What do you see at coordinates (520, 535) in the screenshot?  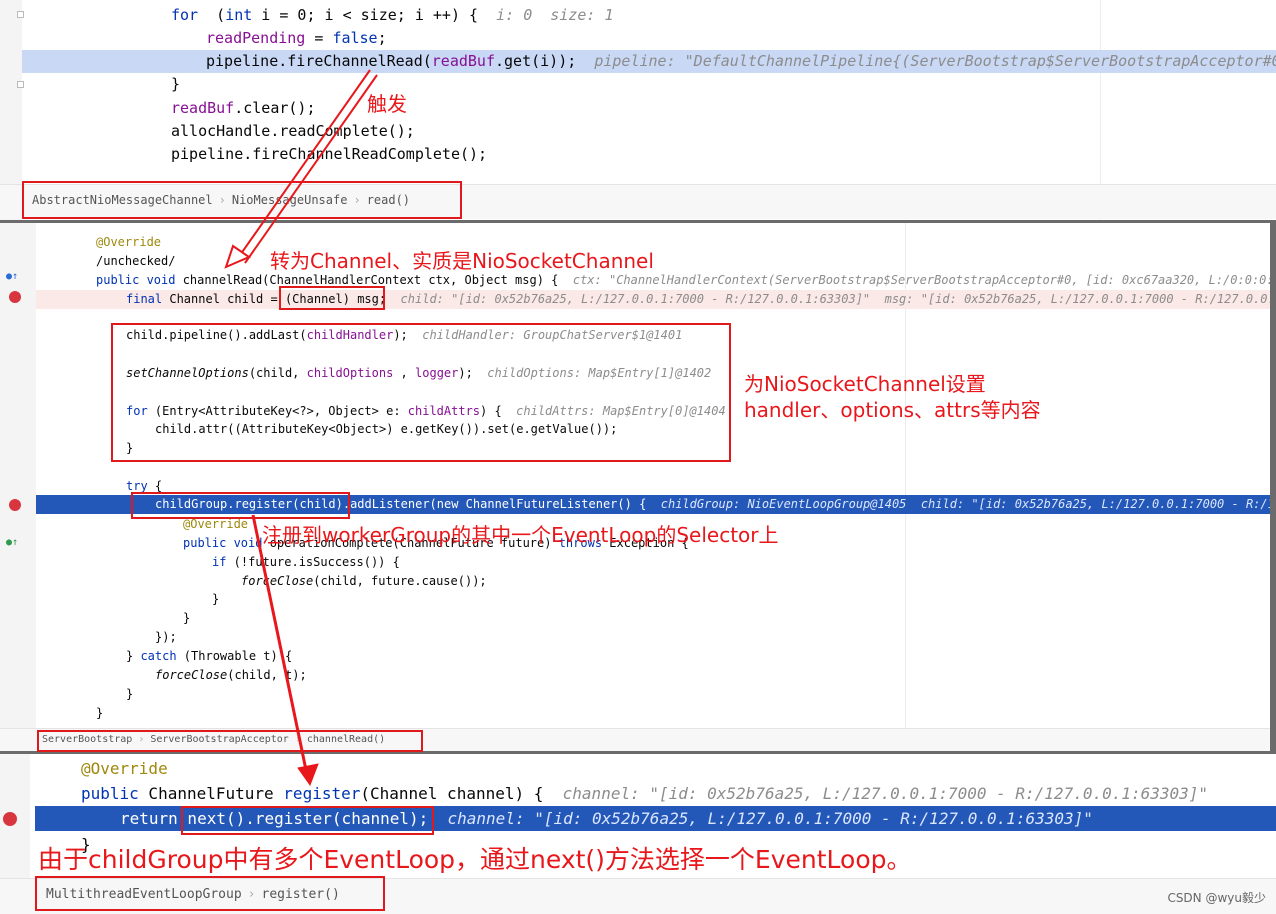 I see `note-register: 注册到workerGroup的其中一个EventLoop的Selector上` at bounding box center [520, 535].